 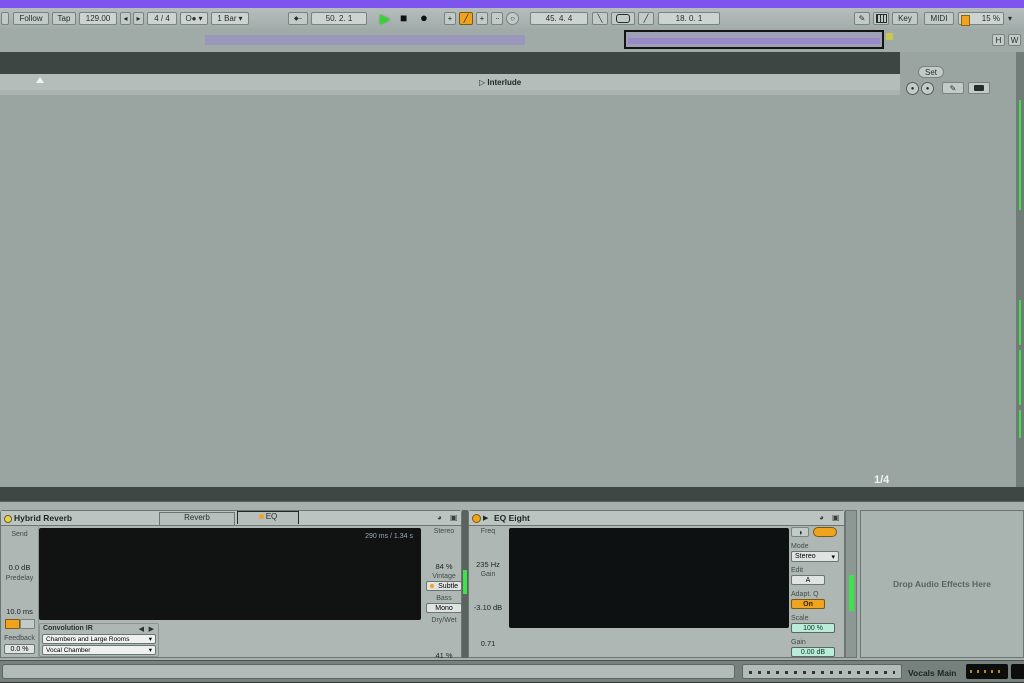 What do you see at coordinates (450, 18) in the screenshot?
I see `overdub-button: +` at bounding box center [450, 18].